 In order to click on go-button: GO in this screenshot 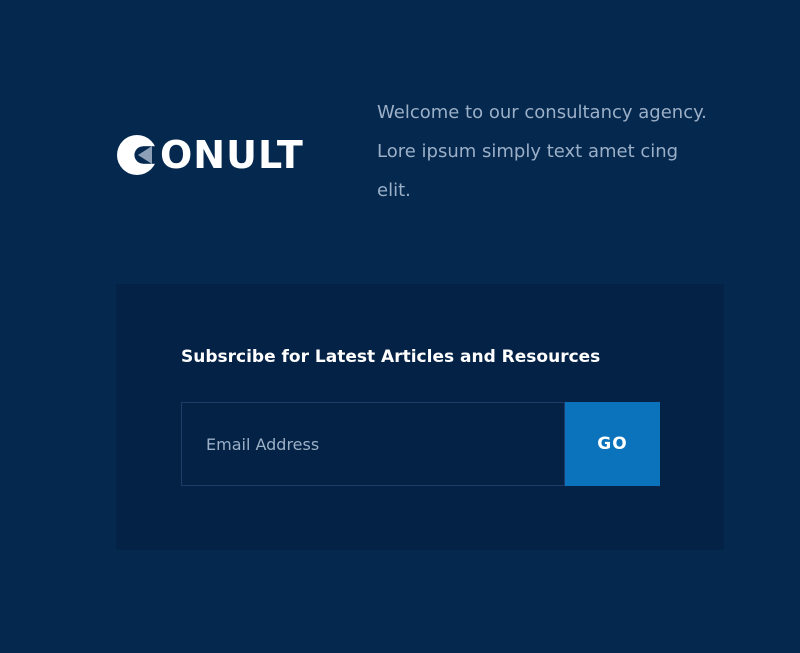, I will do `click(612, 444)`.